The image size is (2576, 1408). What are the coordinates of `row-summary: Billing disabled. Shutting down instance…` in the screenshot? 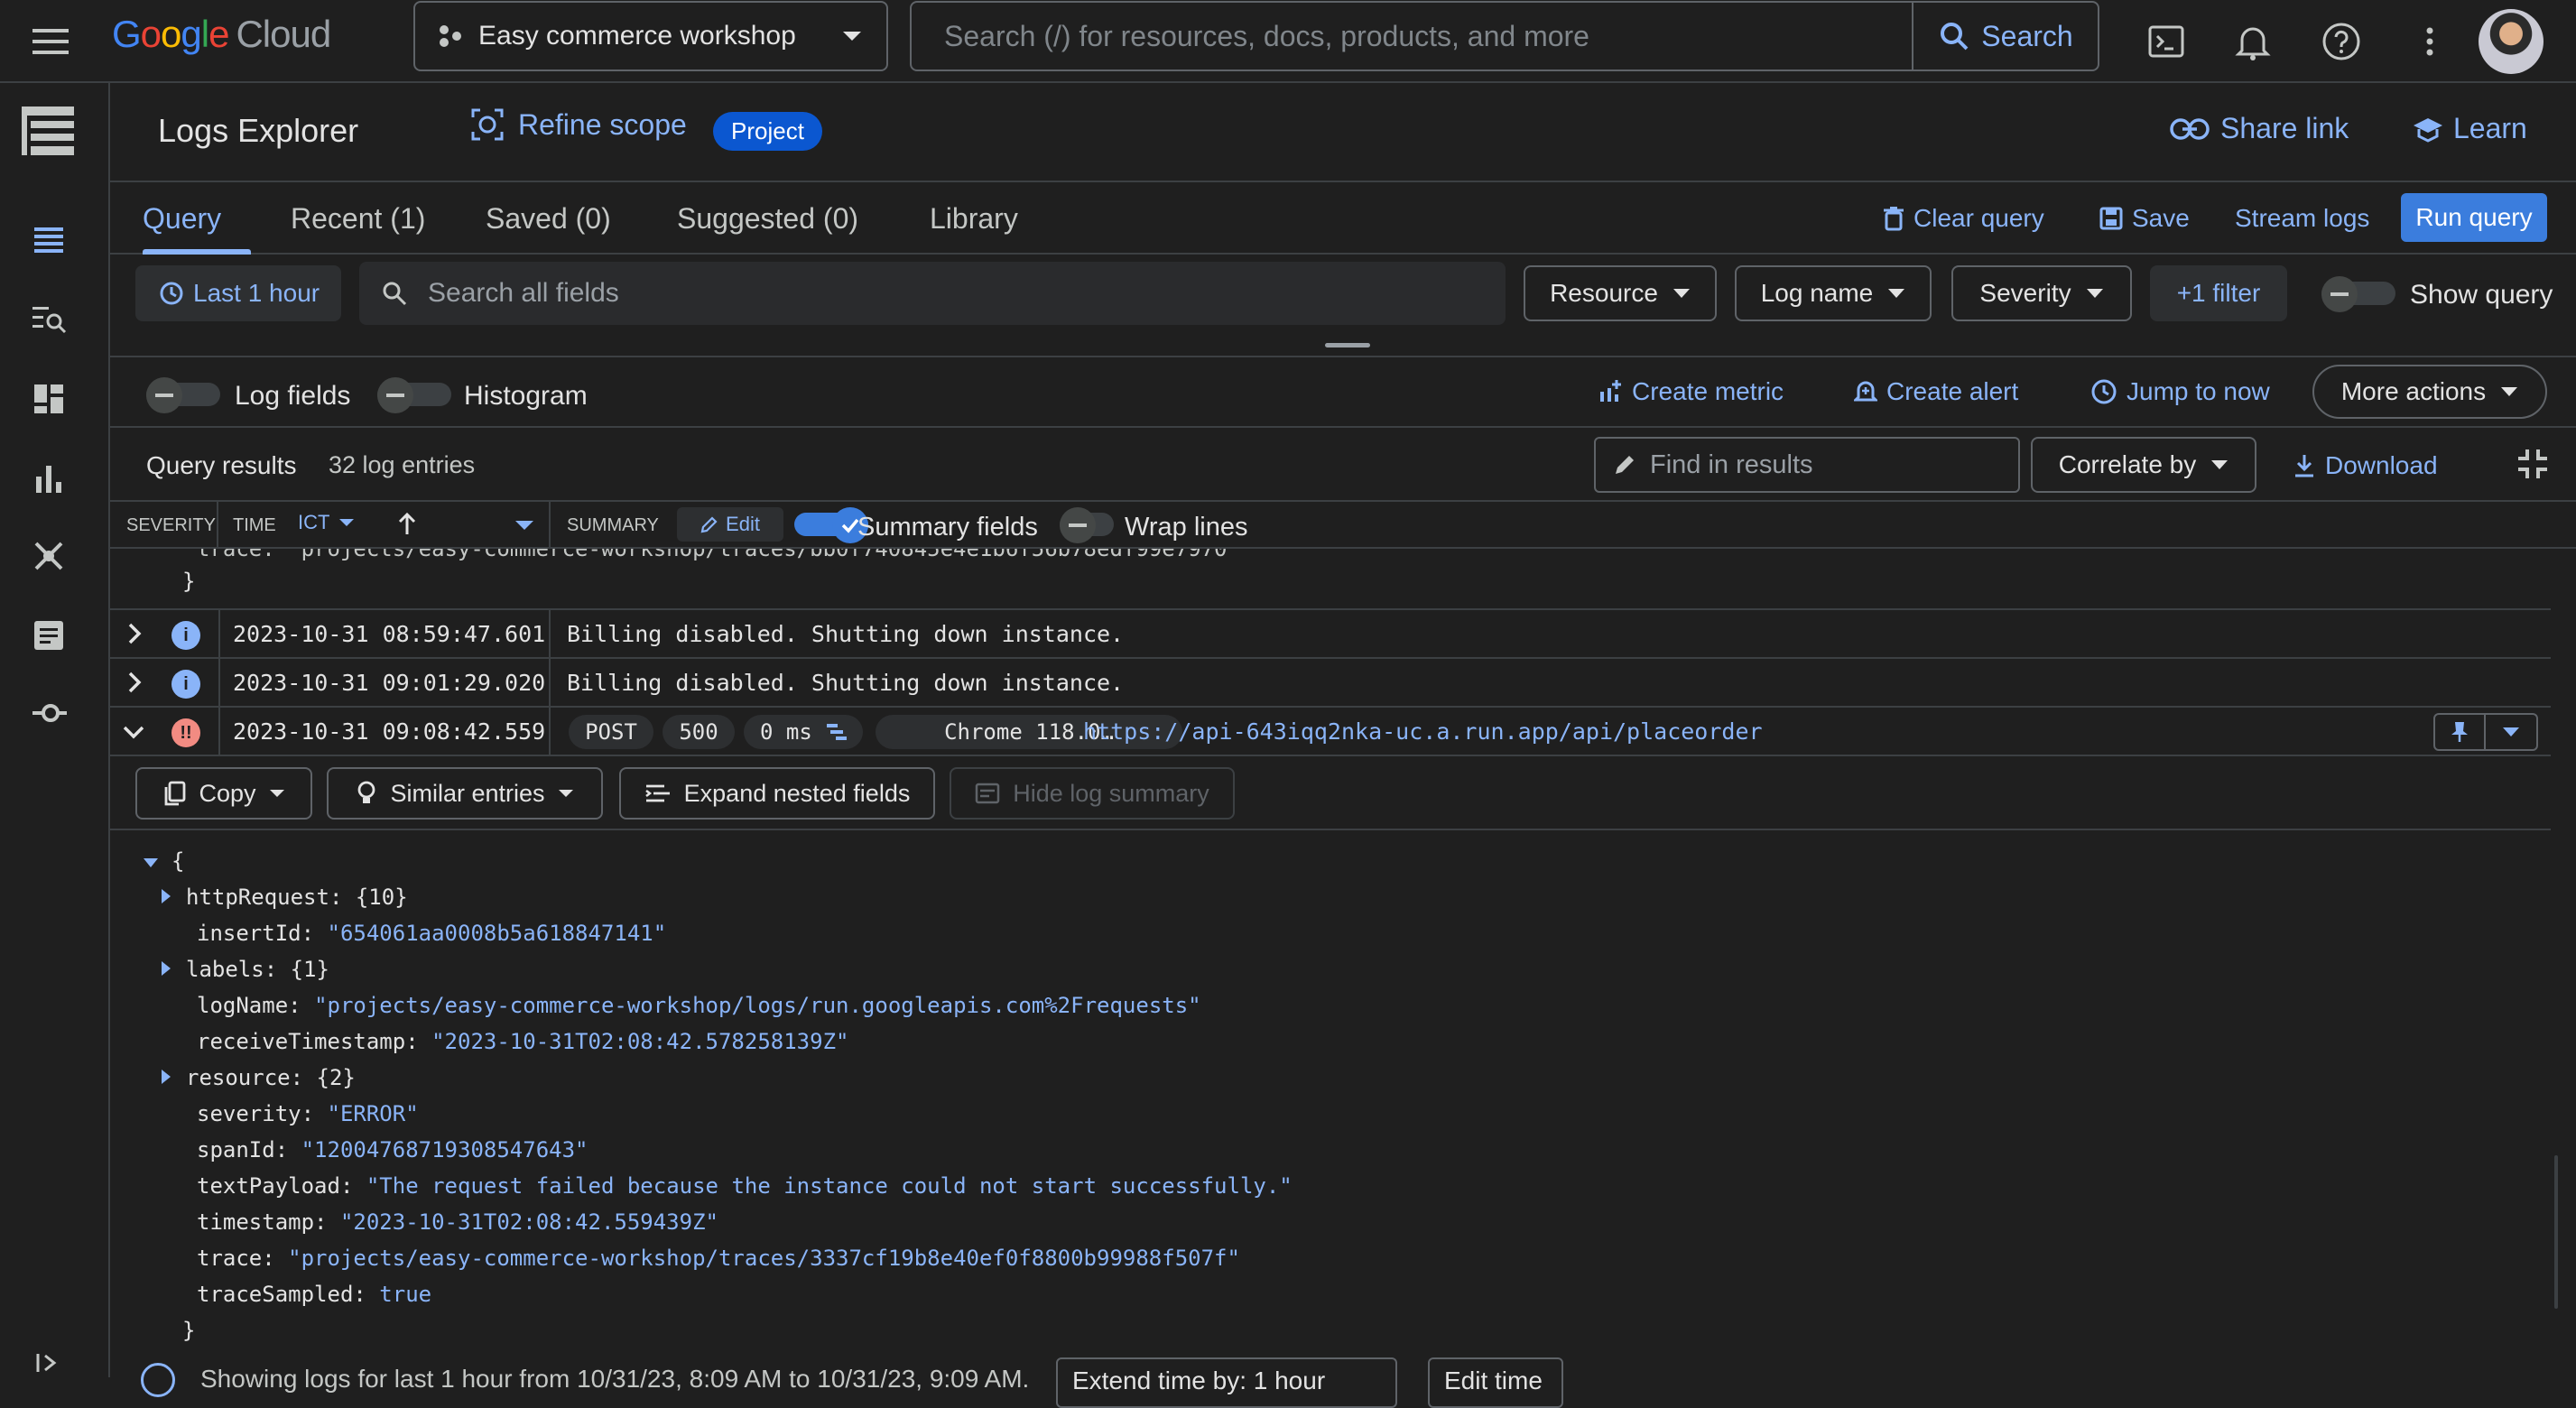 It's located at (846, 634).